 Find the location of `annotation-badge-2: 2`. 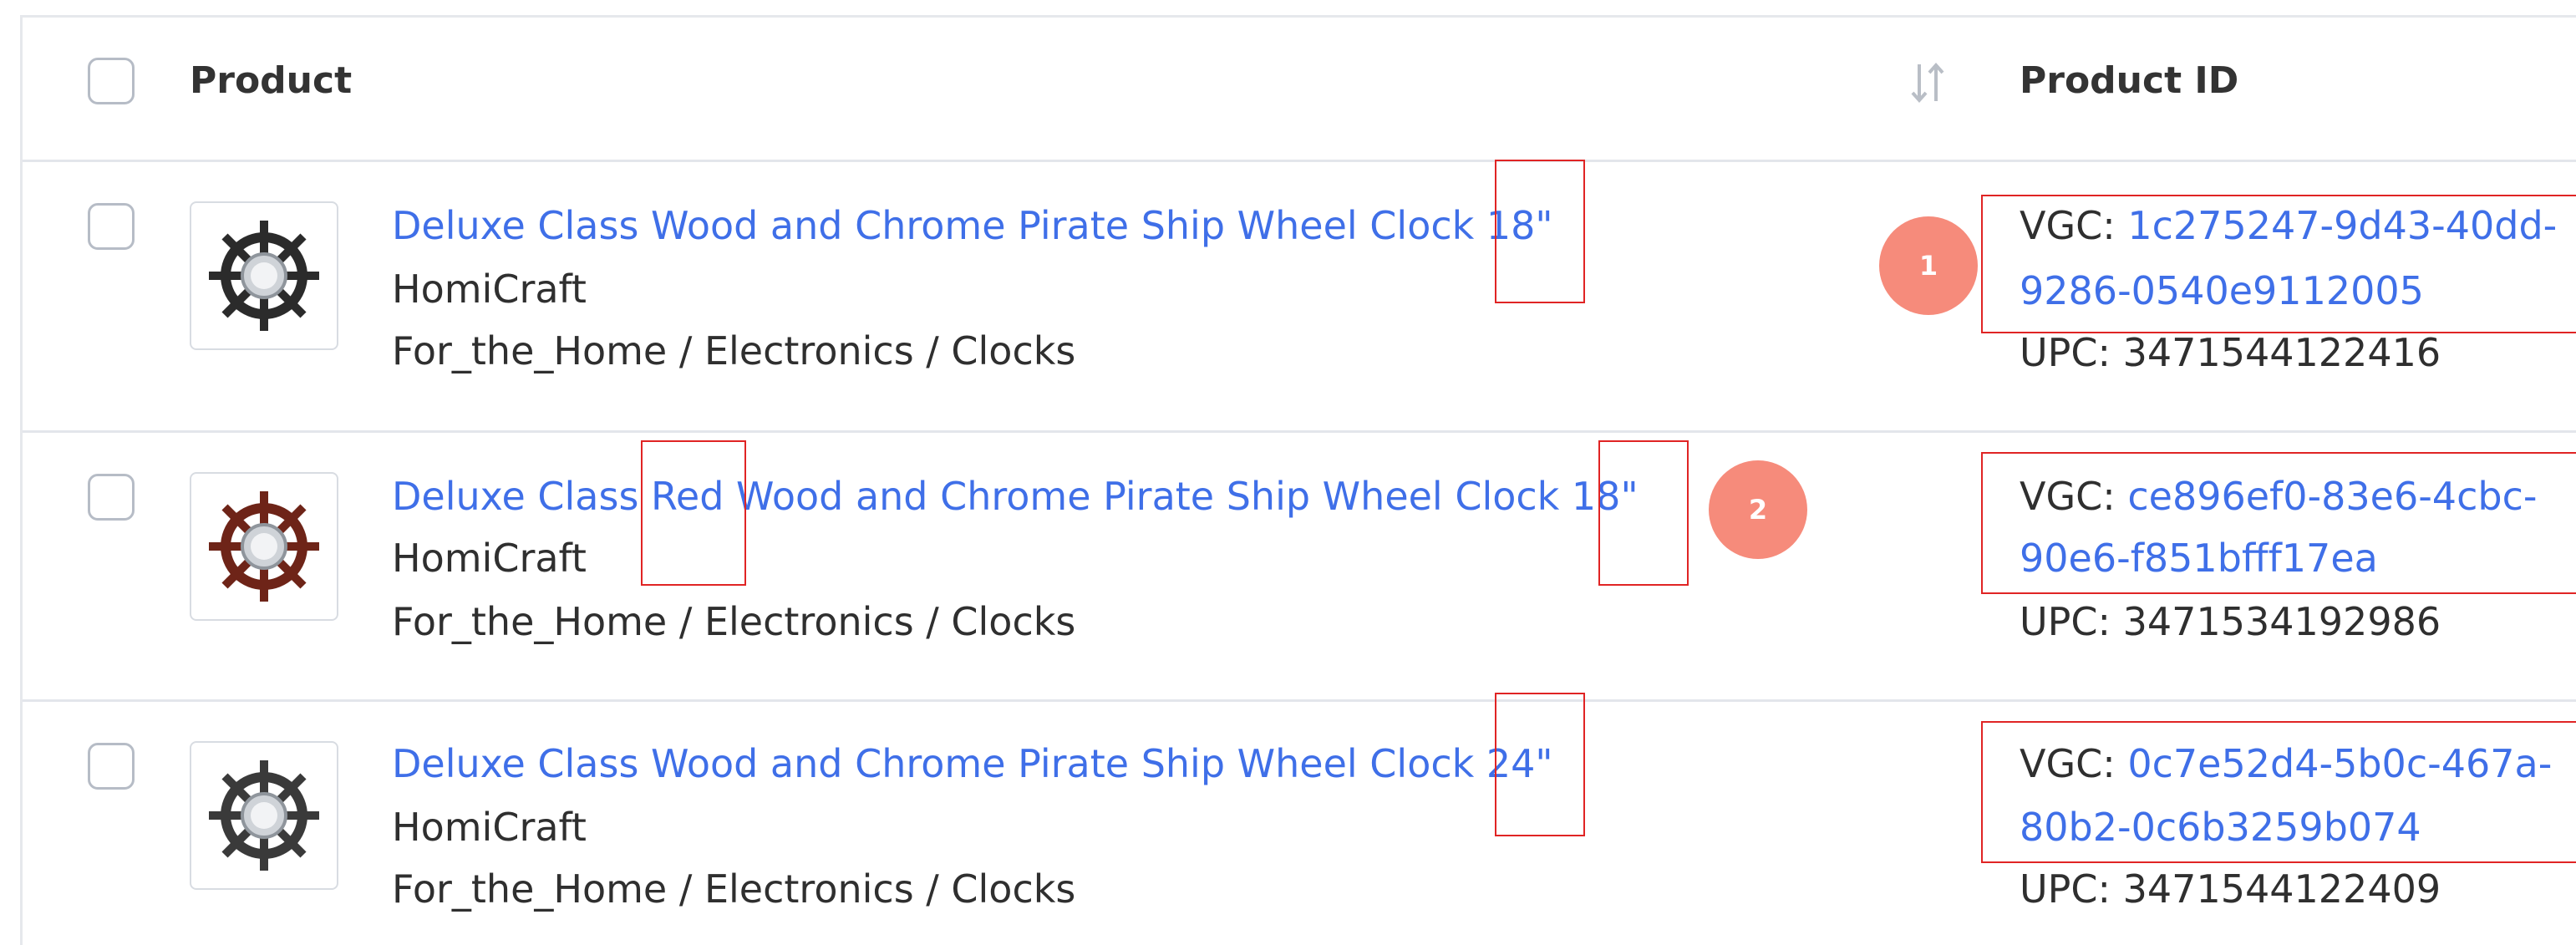

annotation-badge-2: 2 is located at coordinates (1758, 509).